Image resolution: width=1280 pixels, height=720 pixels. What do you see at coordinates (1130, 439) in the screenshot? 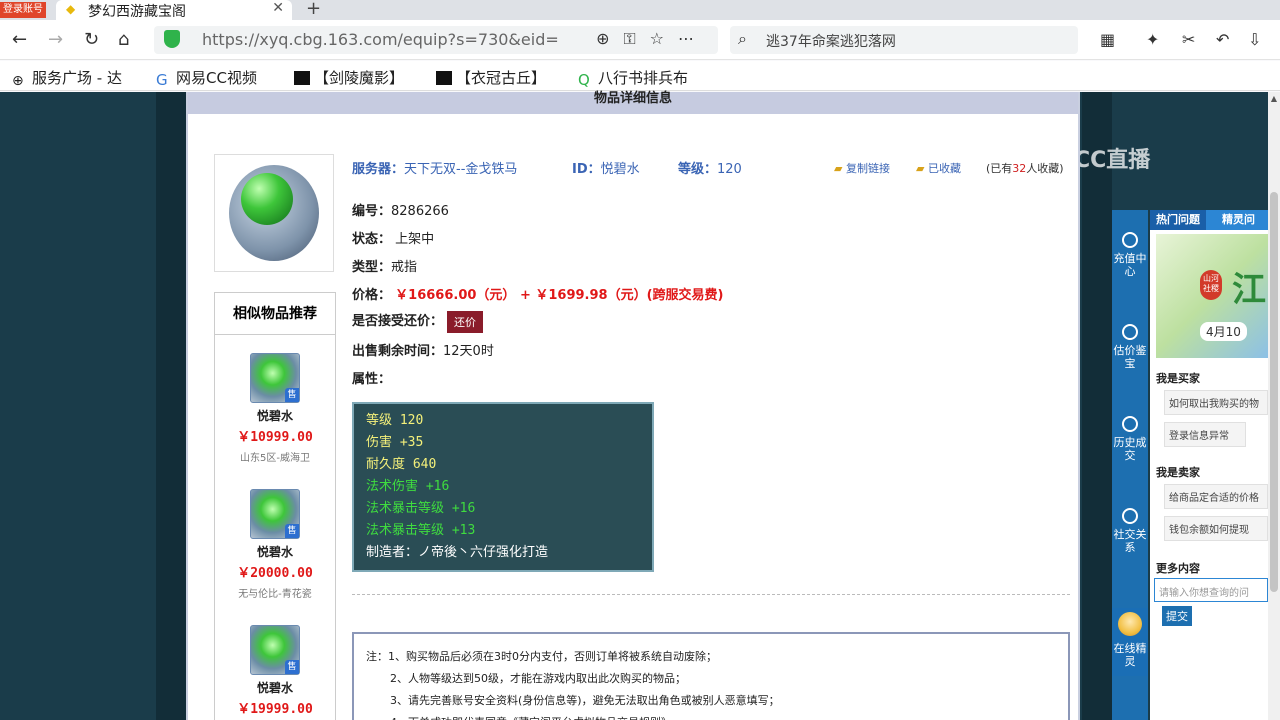
I see `history-deals-button: 历史成交` at bounding box center [1130, 439].